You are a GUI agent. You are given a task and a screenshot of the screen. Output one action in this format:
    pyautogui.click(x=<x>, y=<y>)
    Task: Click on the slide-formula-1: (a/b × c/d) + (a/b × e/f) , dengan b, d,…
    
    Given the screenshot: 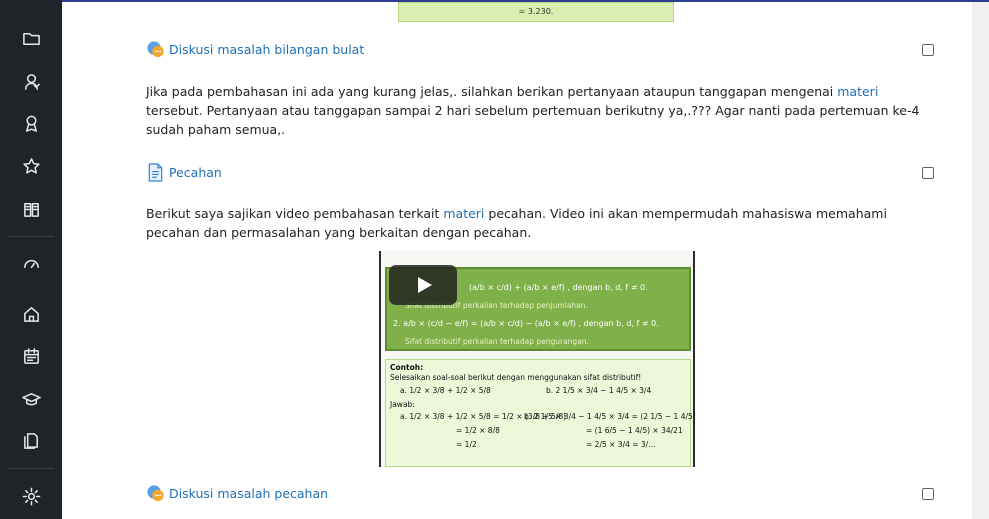 What is the action you would take?
    pyautogui.click(x=558, y=287)
    